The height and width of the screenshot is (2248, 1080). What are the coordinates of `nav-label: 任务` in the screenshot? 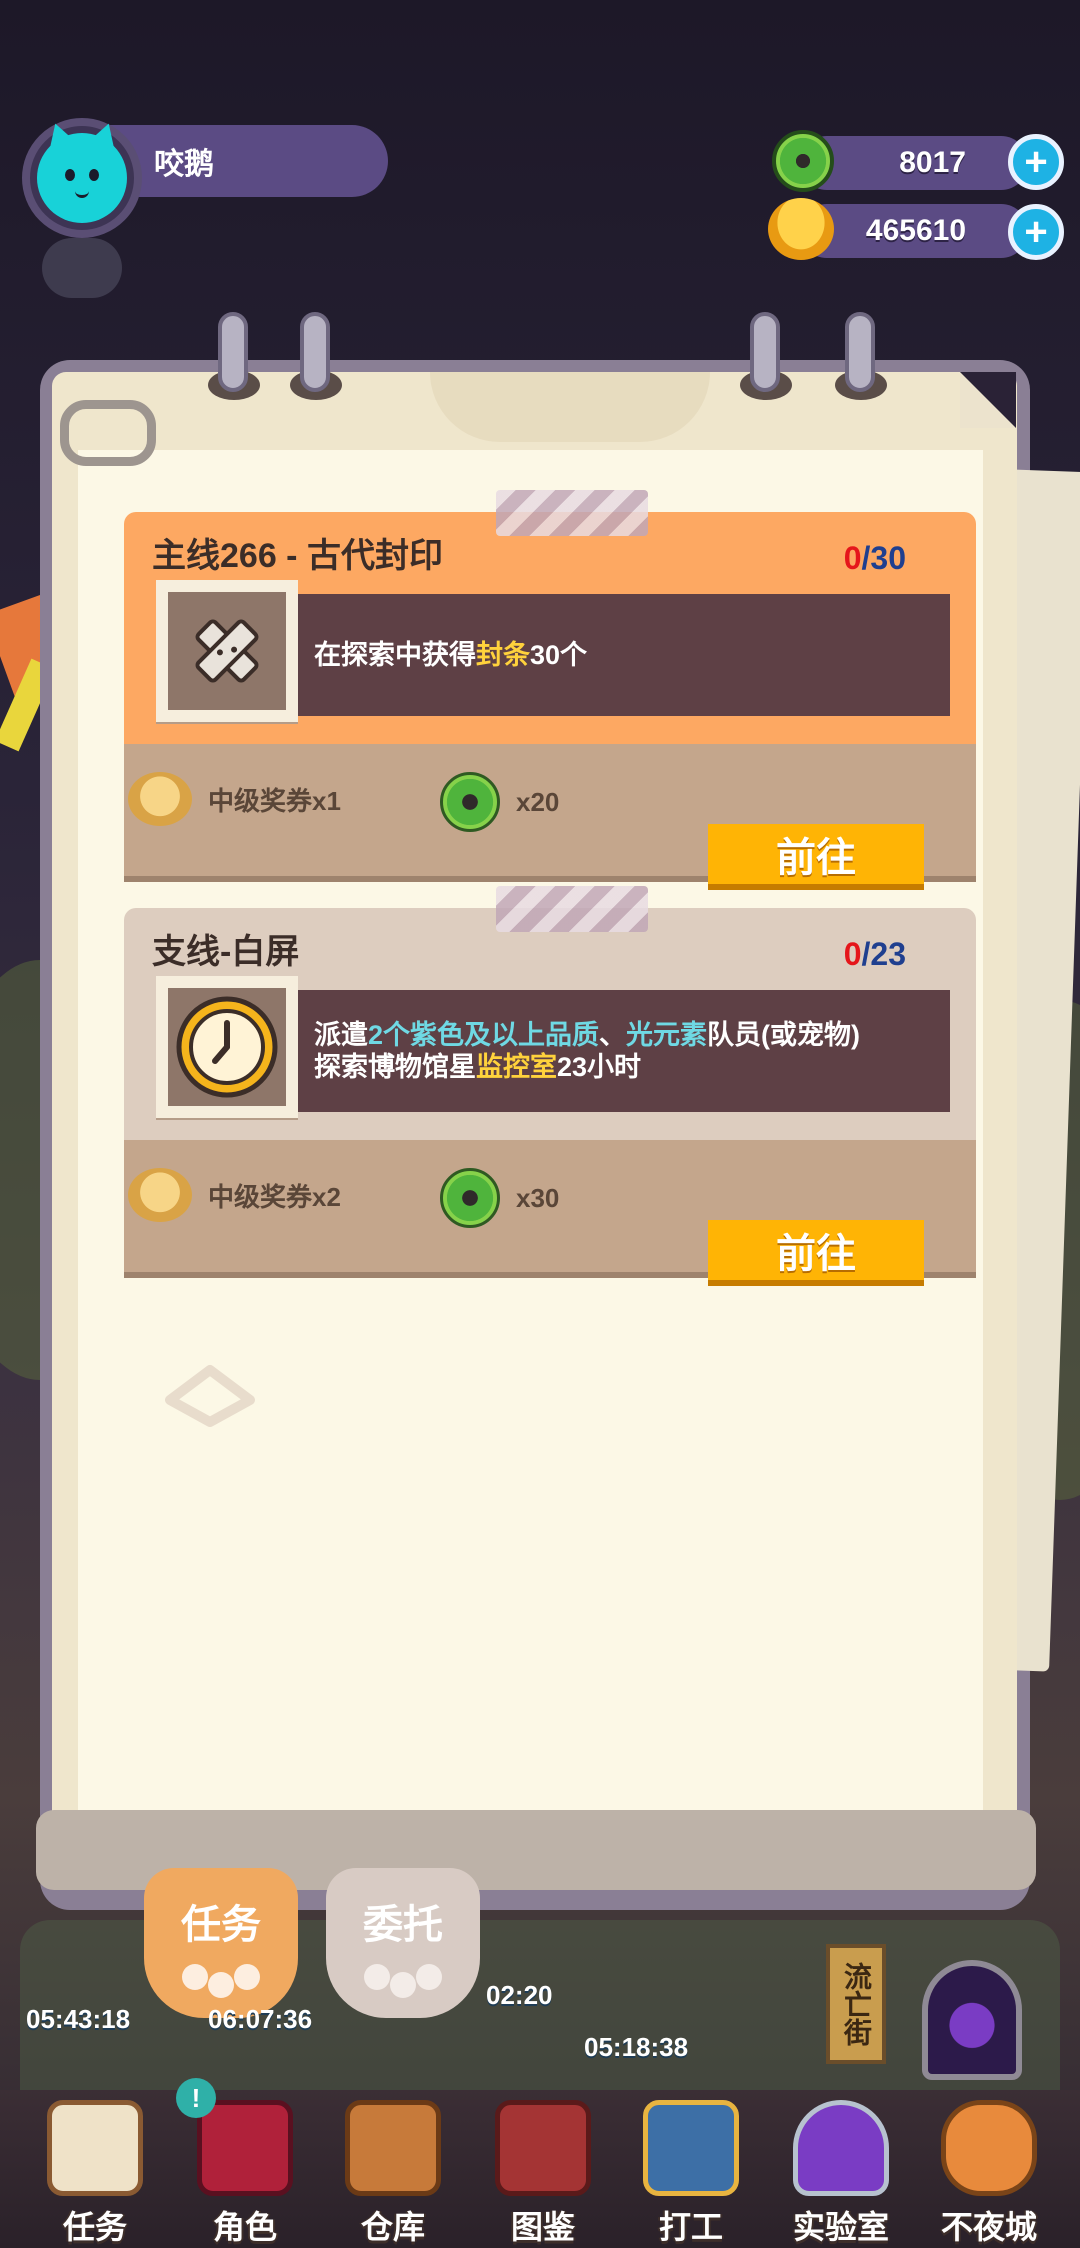 It's located at (94, 2227).